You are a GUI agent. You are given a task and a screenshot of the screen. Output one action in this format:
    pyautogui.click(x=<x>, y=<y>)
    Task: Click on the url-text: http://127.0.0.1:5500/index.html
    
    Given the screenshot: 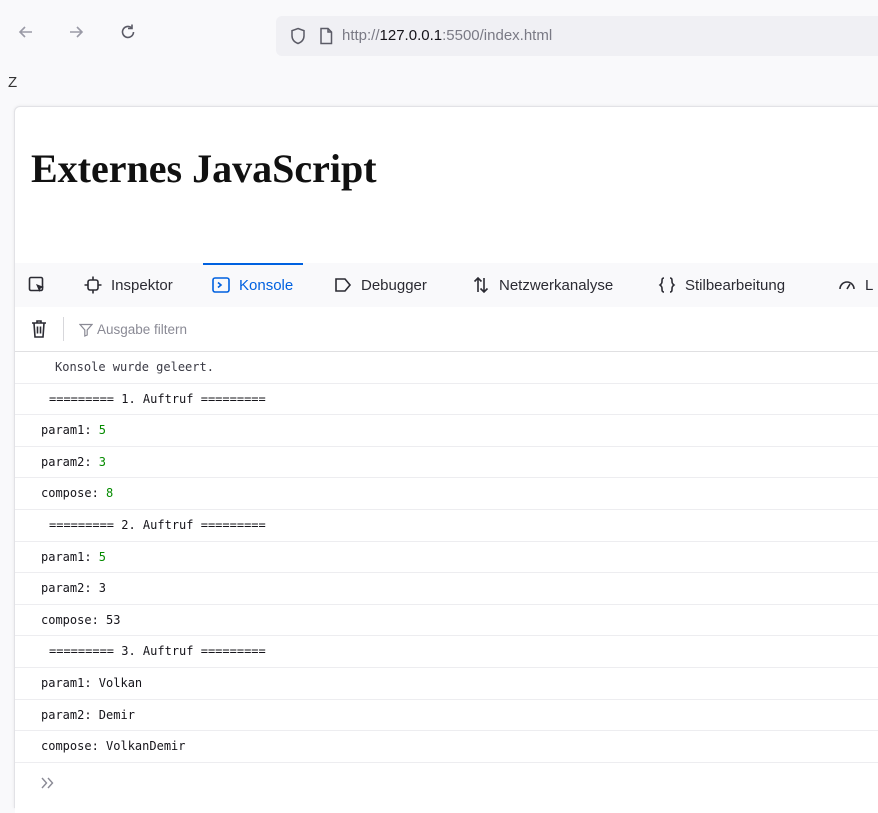 What is the action you would take?
    pyautogui.click(x=447, y=35)
    